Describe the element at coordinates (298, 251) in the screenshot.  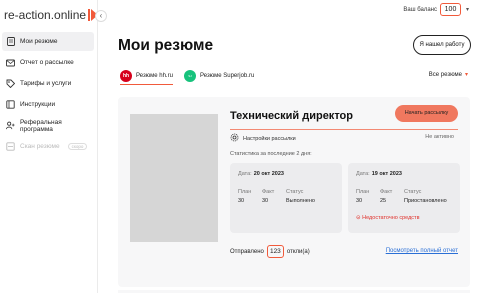
I see `sent-suffix: откли(а)` at that location.